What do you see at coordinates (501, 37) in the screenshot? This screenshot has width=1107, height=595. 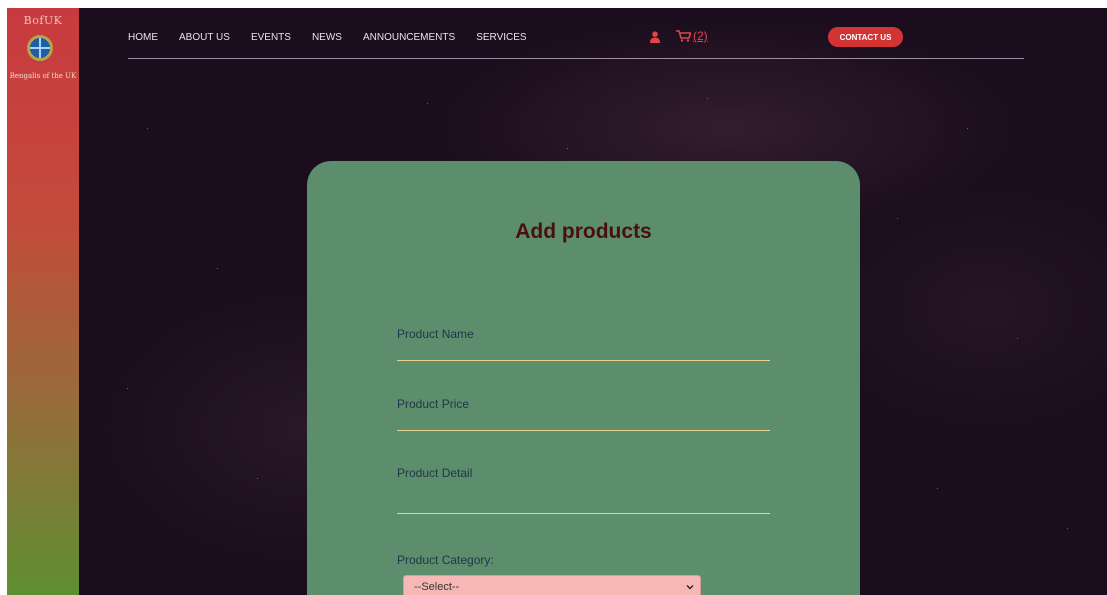 I see `nav-services: SERVICES` at bounding box center [501, 37].